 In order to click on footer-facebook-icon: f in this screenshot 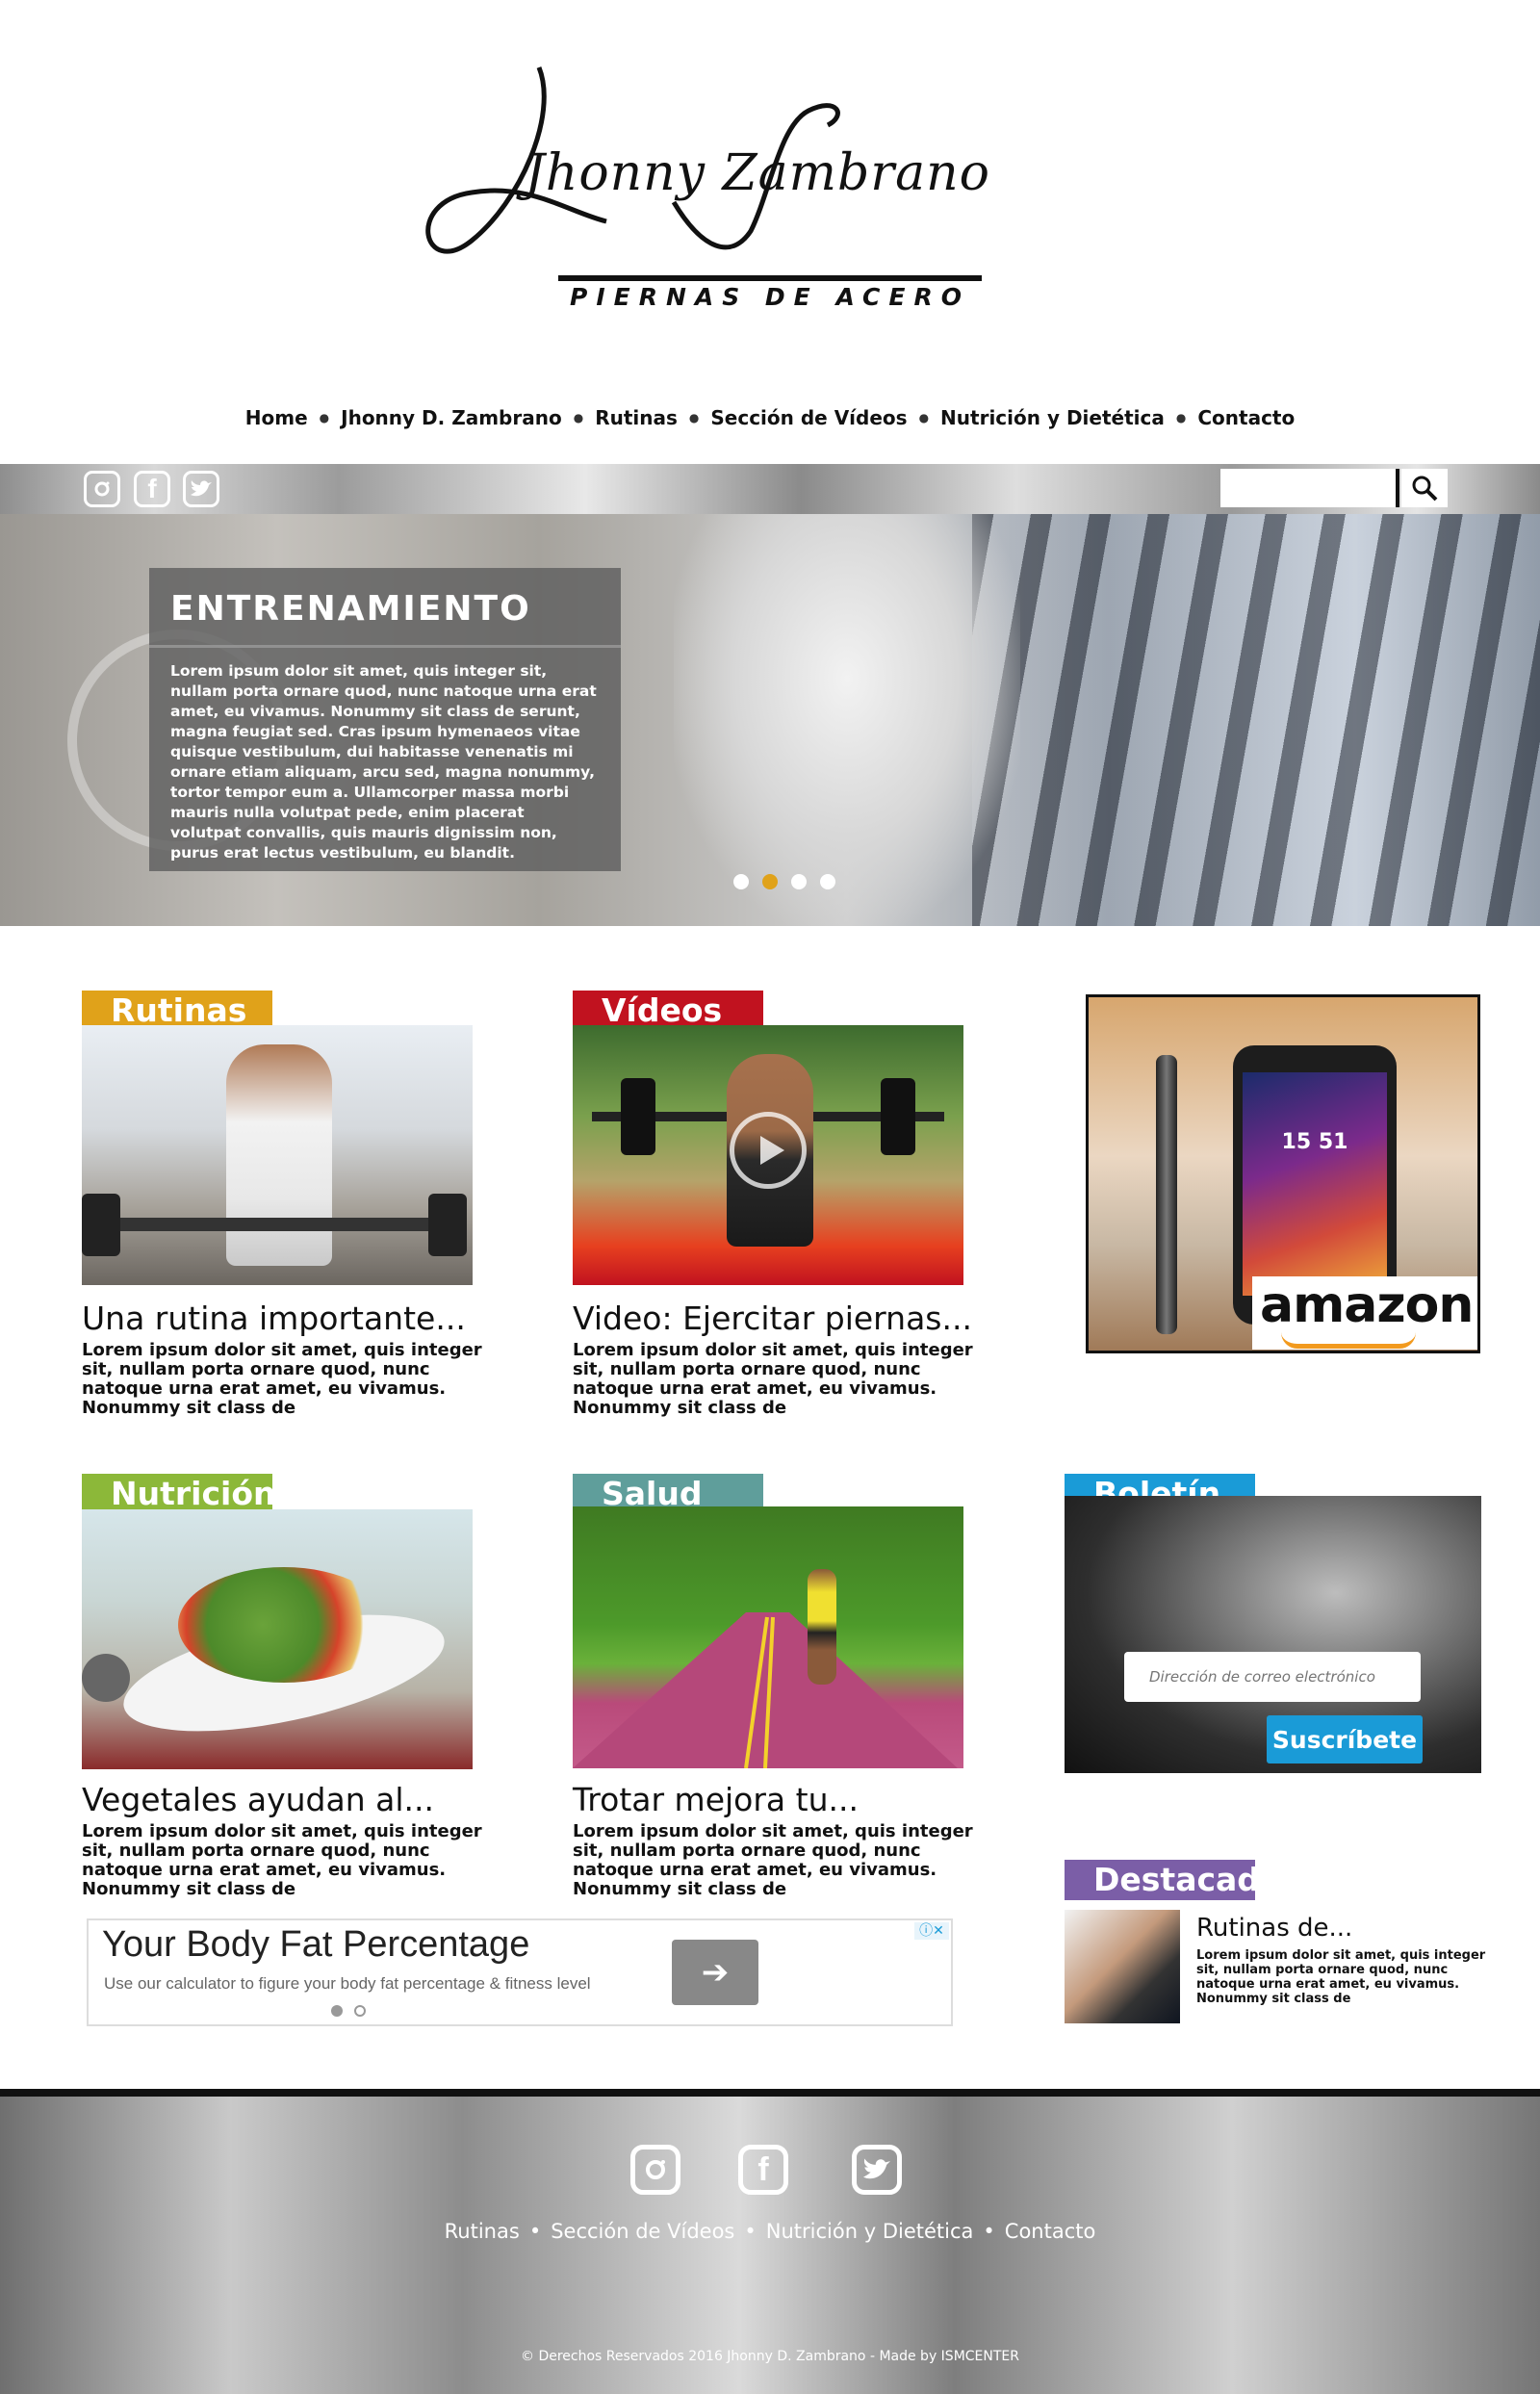, I will do `click(763, 2170)`.